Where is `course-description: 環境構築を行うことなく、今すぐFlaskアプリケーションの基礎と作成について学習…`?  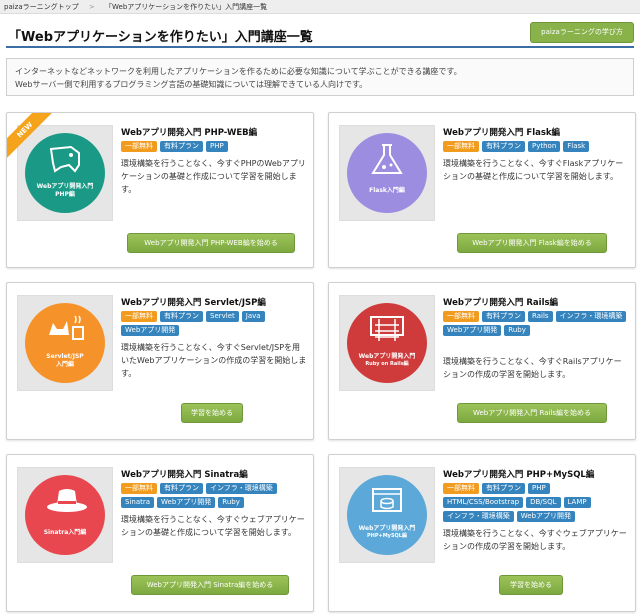 course-description: 環境構築を行うことなく、今すぐFlaskアプリケーションの基礎と作成について学習… is located at coordinates (533, 170).